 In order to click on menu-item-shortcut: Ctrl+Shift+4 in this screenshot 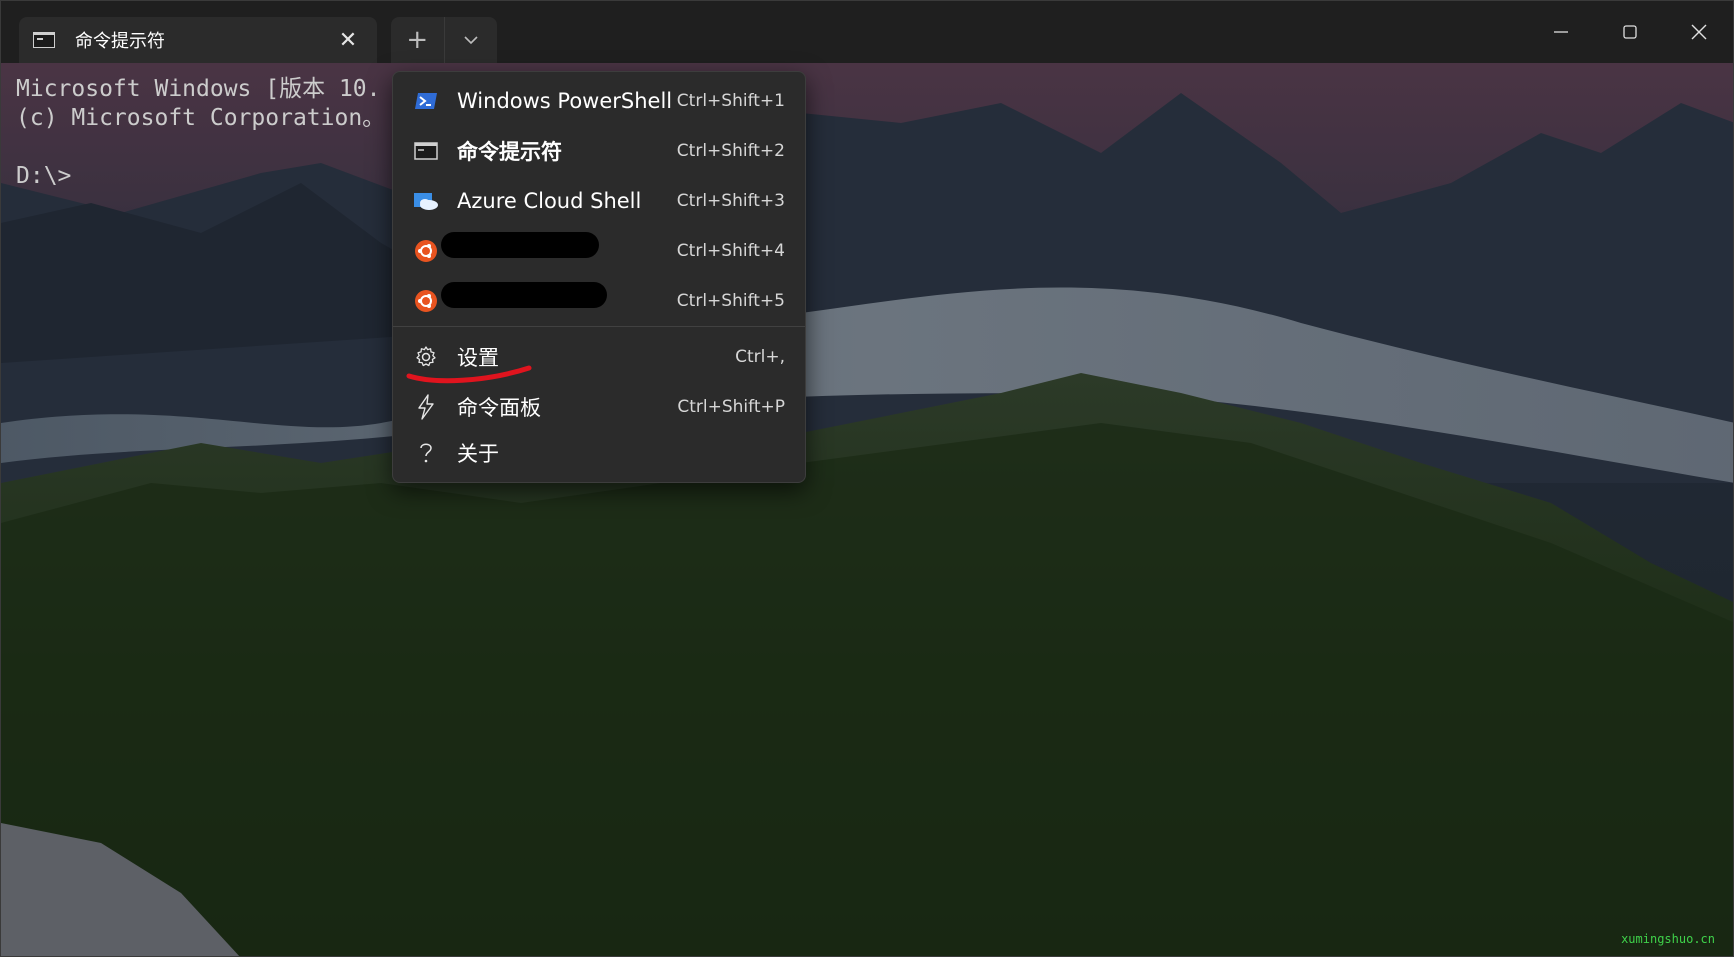, I will do `click(730, 251)`.